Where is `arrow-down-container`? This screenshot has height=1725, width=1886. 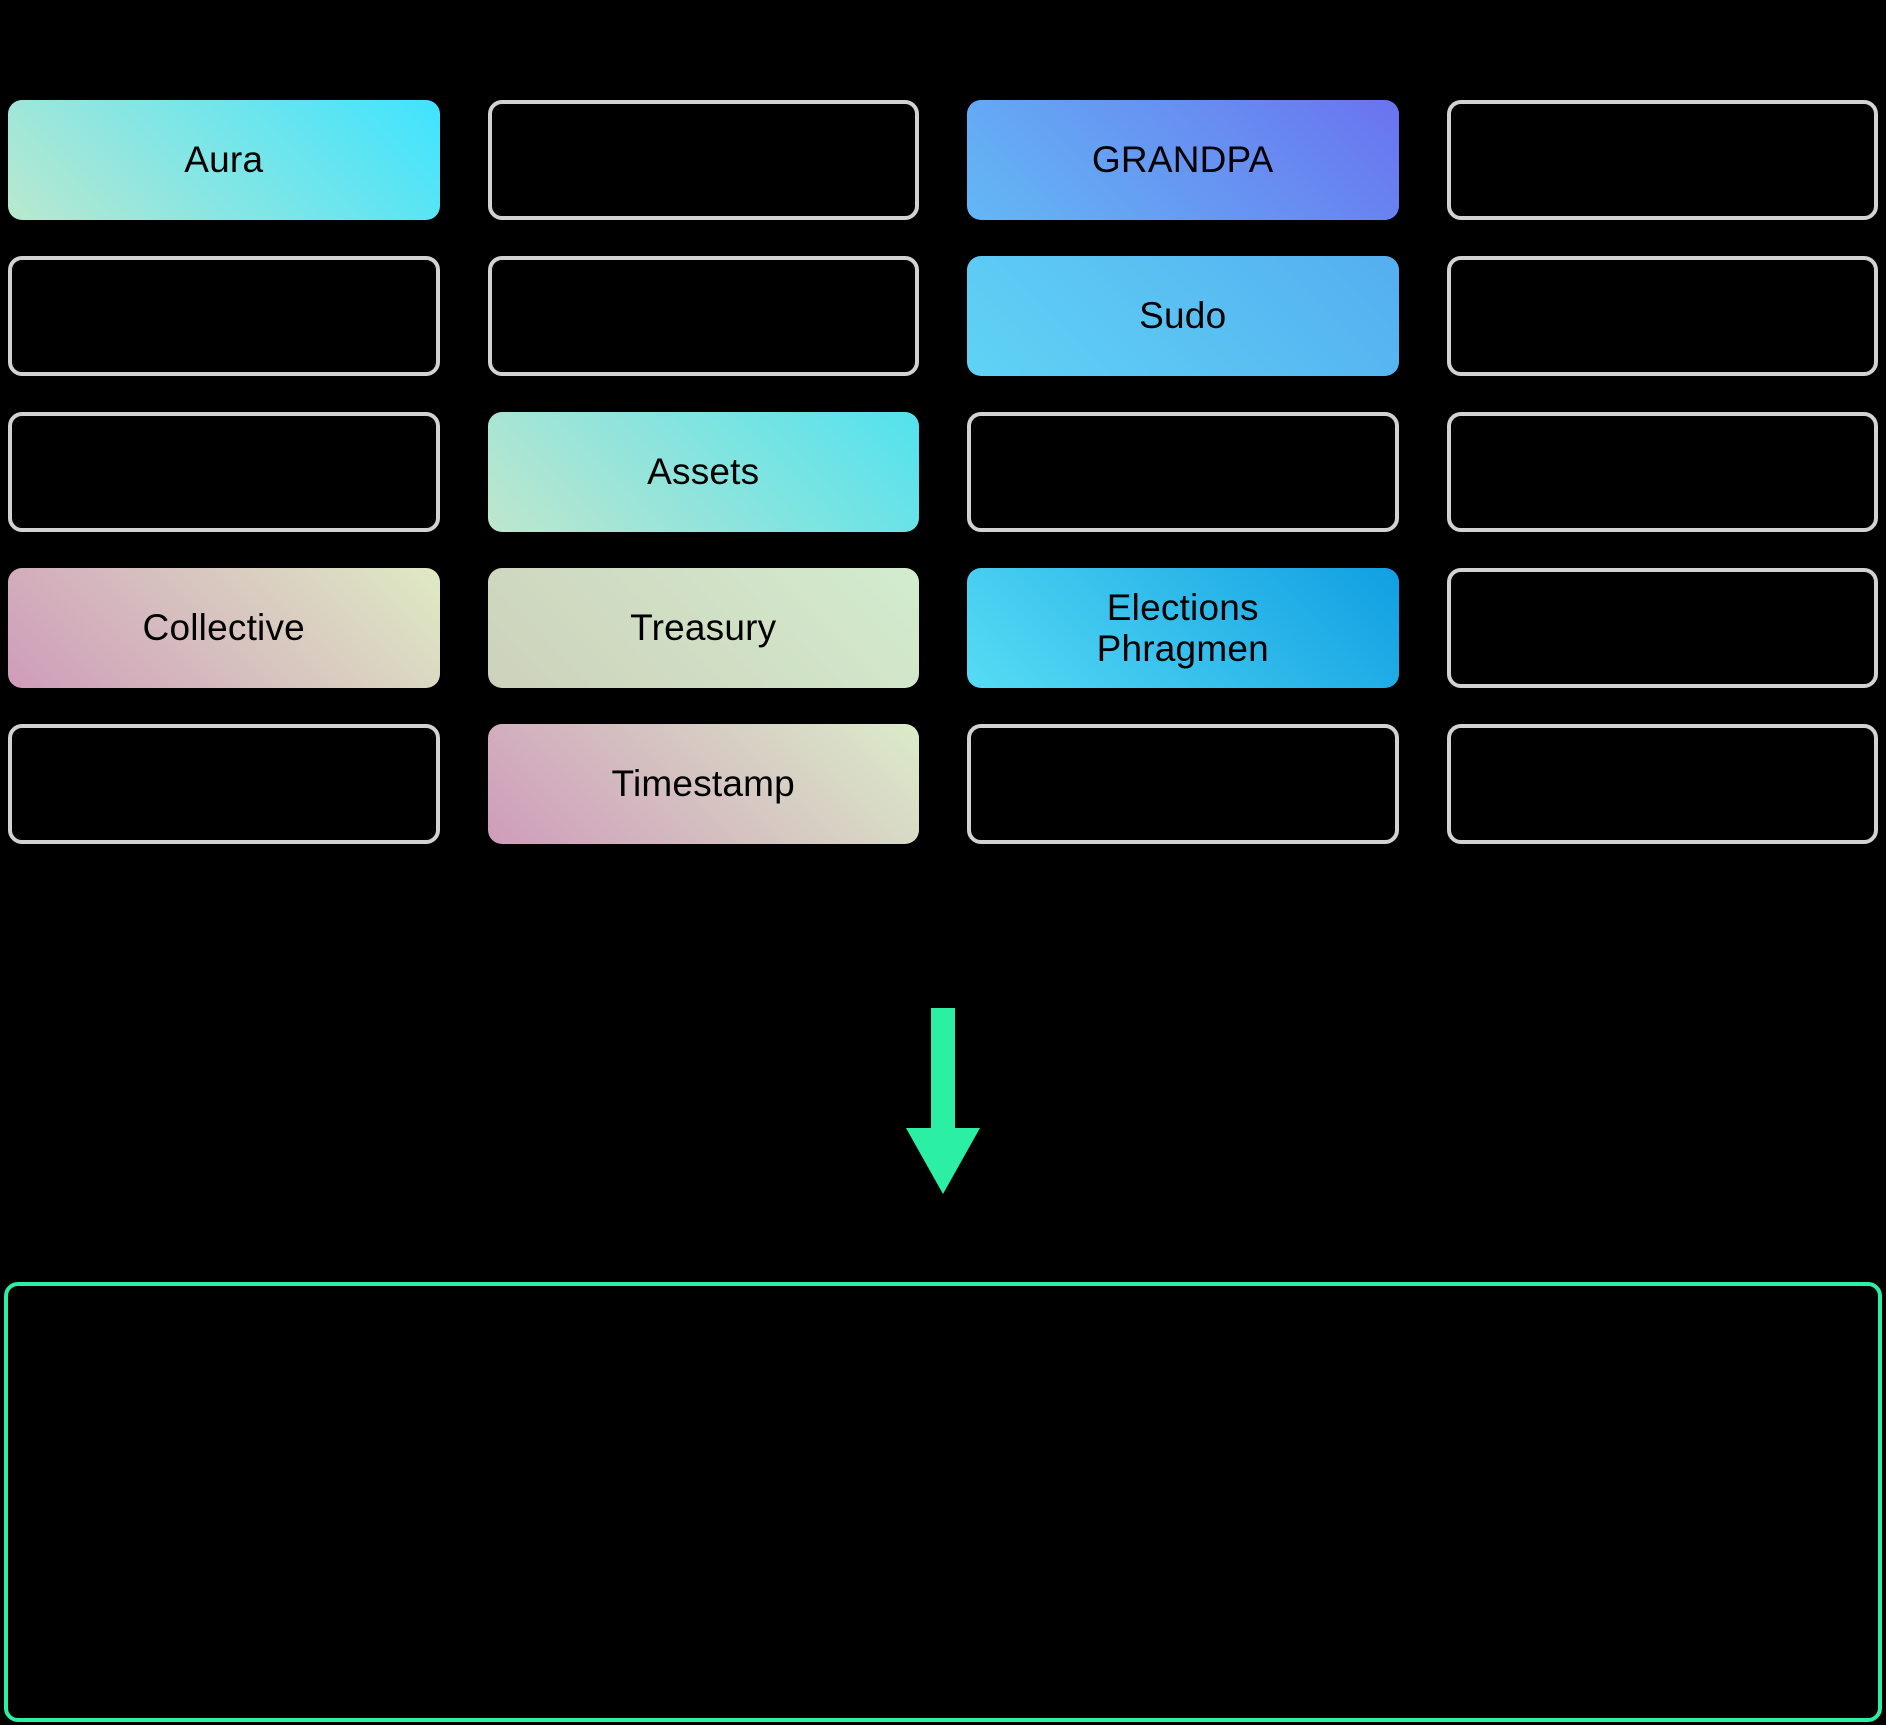 arrow-down-container is located at coordinates (943, 1103).